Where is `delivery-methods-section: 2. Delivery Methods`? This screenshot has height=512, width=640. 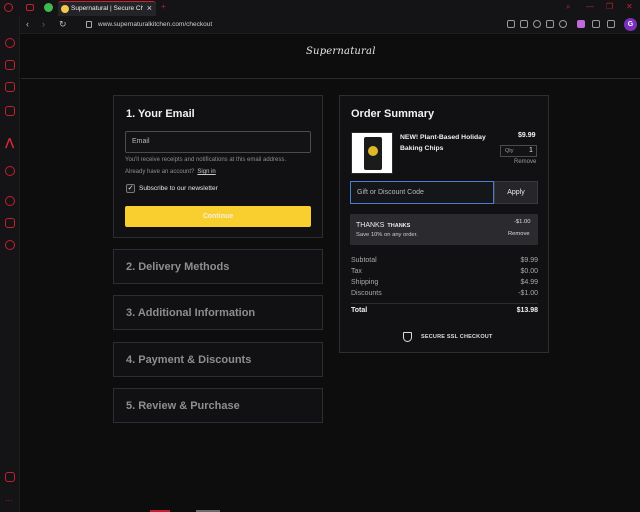 delivery-methods-section: 2. Delivery Methods is located at coordinates (218, 266).